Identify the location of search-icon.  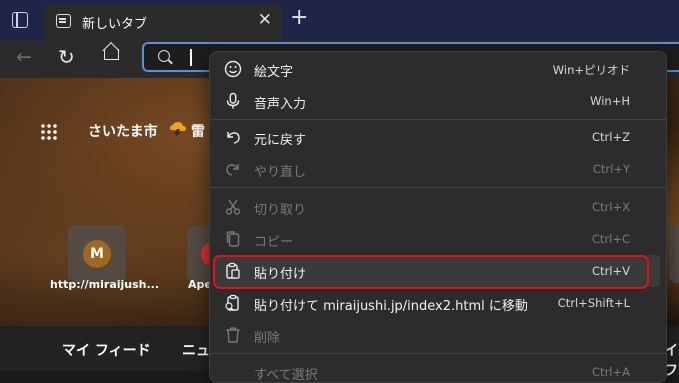
(164, 56).